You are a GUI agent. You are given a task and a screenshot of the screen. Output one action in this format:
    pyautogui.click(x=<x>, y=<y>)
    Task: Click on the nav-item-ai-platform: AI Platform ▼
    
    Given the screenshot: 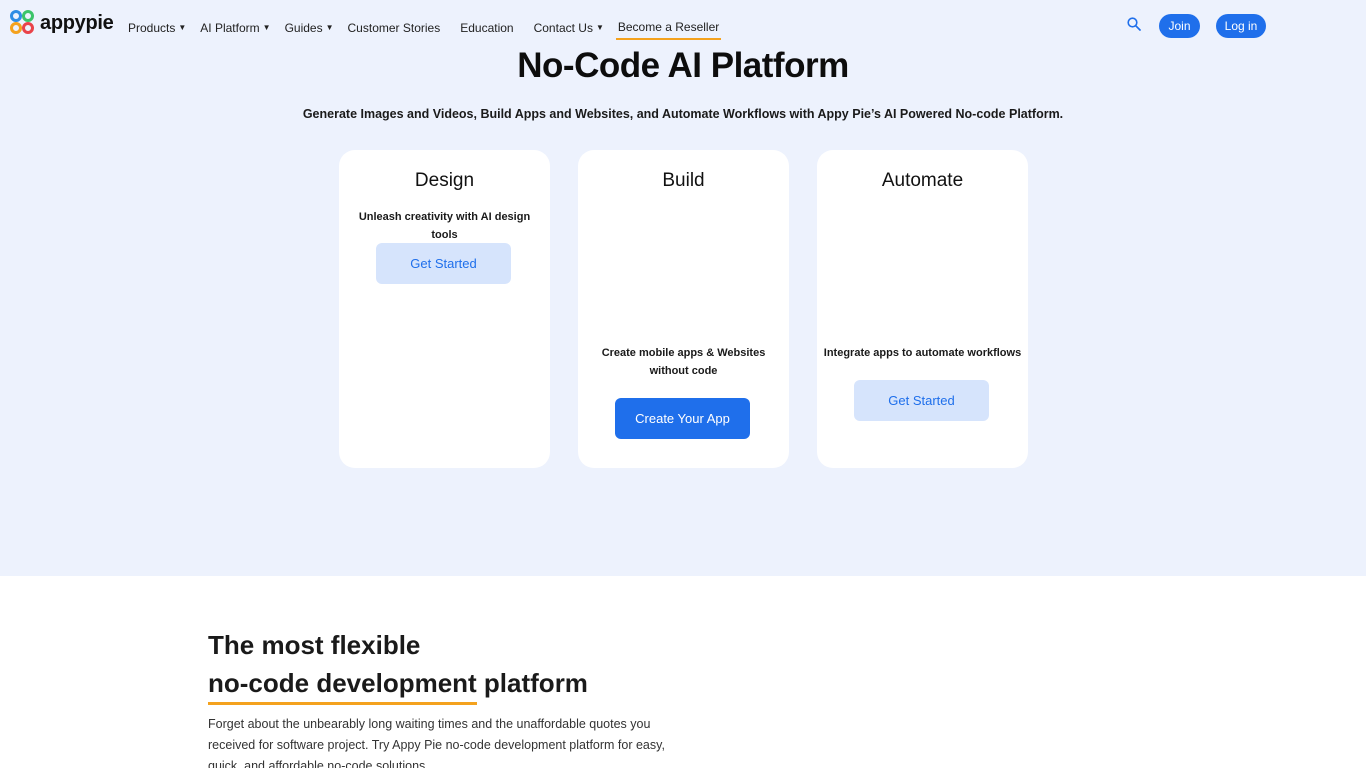 What is the action you would take?
    pyautogui.click(x=235, y=28)
    